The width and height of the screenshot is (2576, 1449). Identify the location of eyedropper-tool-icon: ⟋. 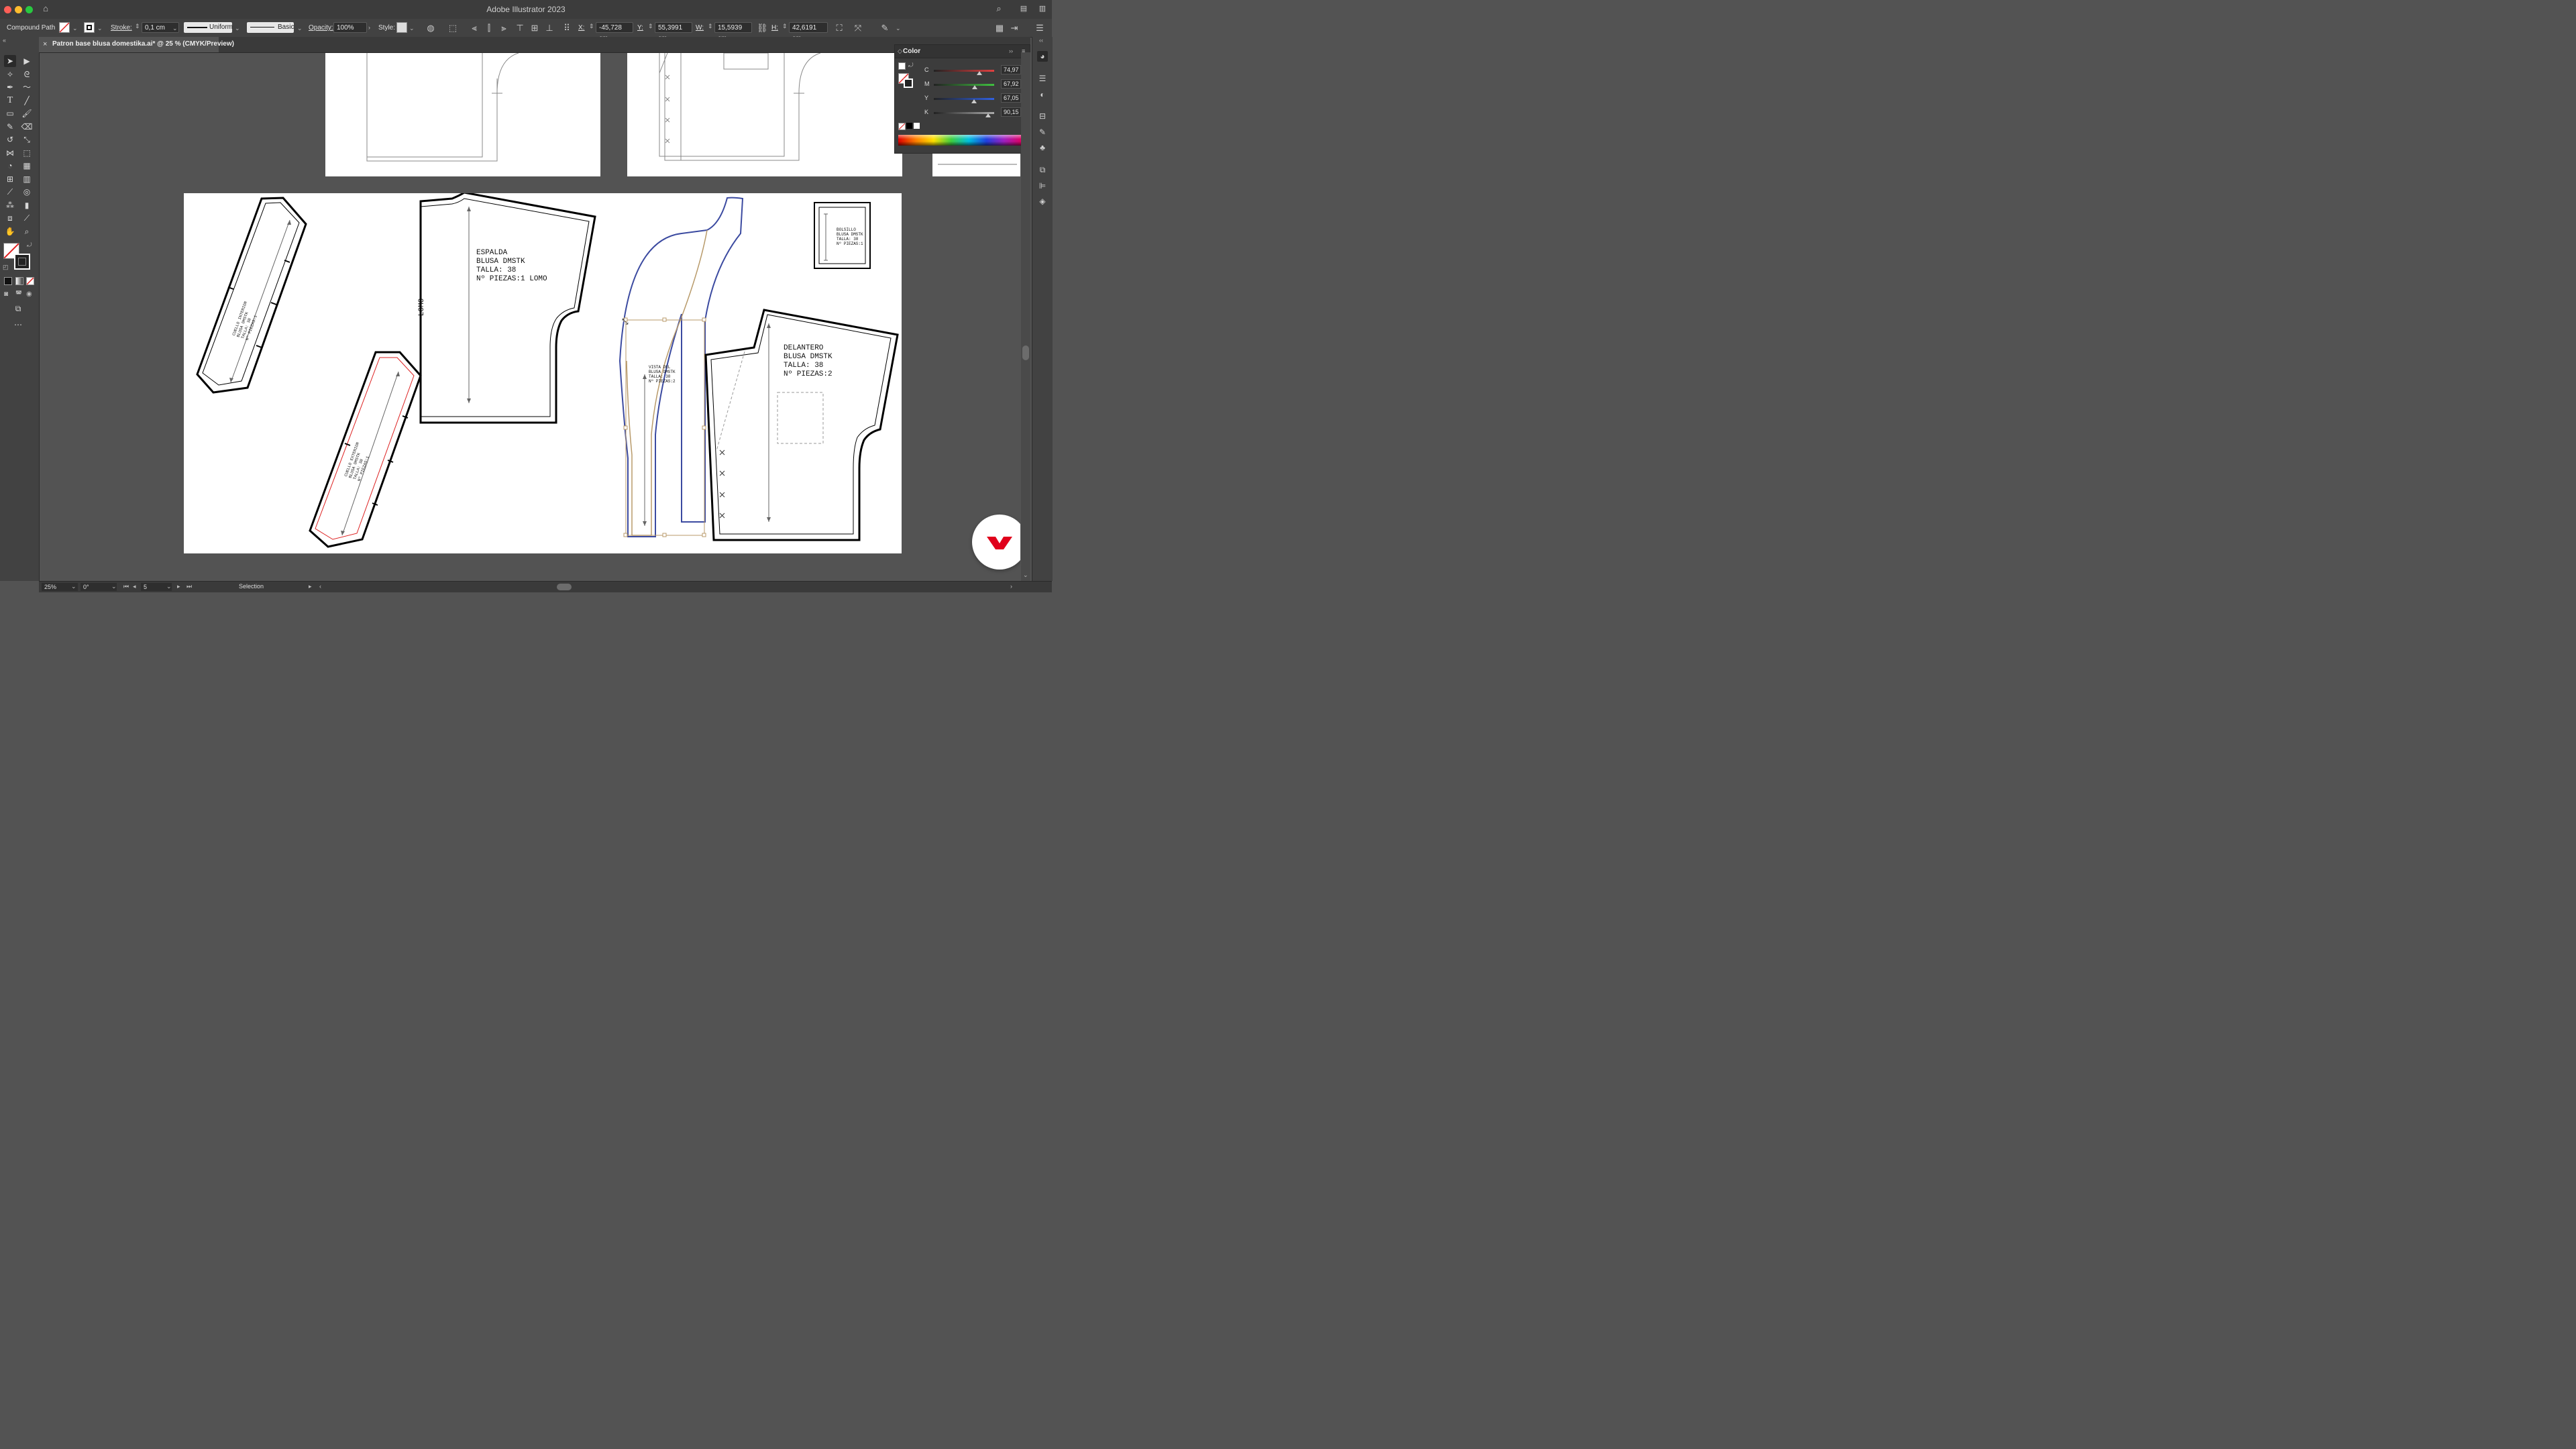
(10, 192).